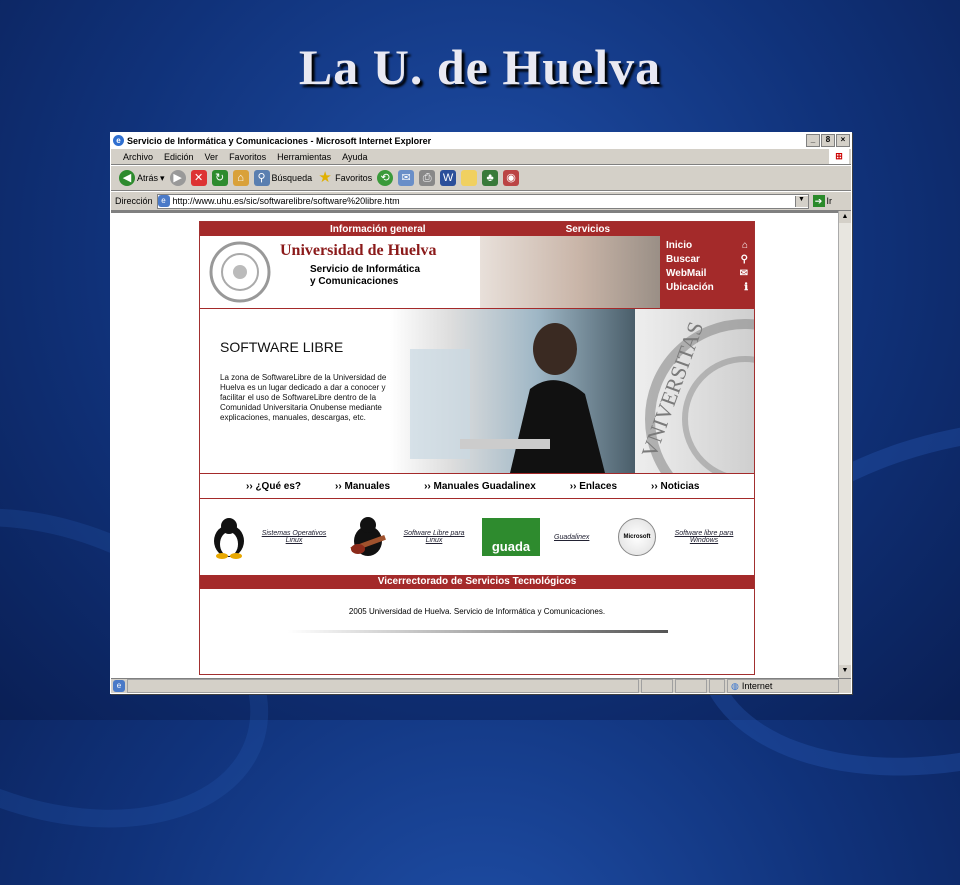 The image size is (960, 885). What do you see at coordinates (844, 444) in the screenshot?
I see `vertical-scrollbar: ▲ ▼` at bounding box center [844, 444].